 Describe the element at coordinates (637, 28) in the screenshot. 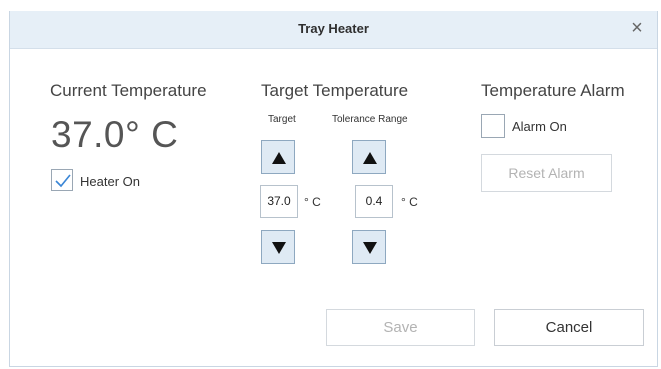

I see `close-icon: ×` at that location.